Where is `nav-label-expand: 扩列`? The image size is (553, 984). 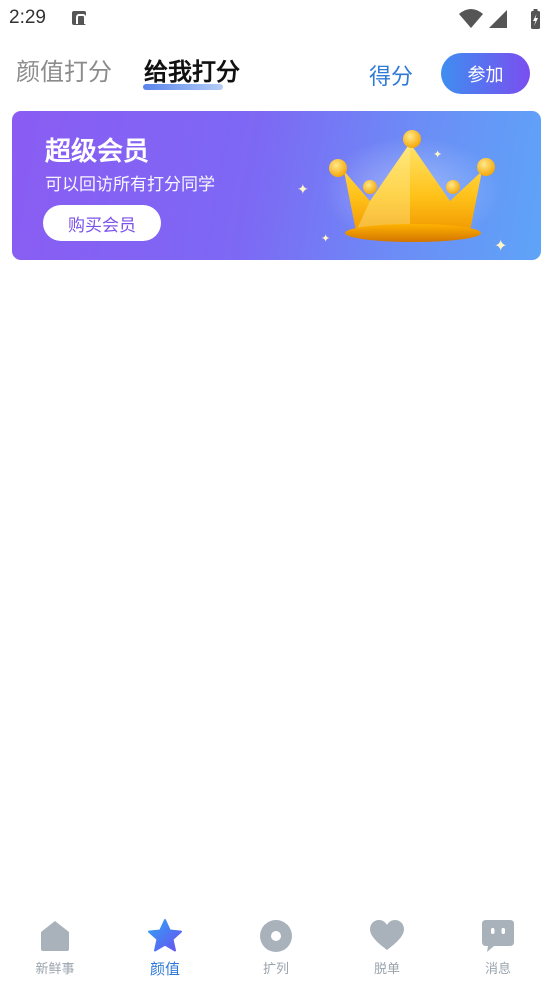
nav-label-expand: 扩列 is located at coordinates (275, 969).